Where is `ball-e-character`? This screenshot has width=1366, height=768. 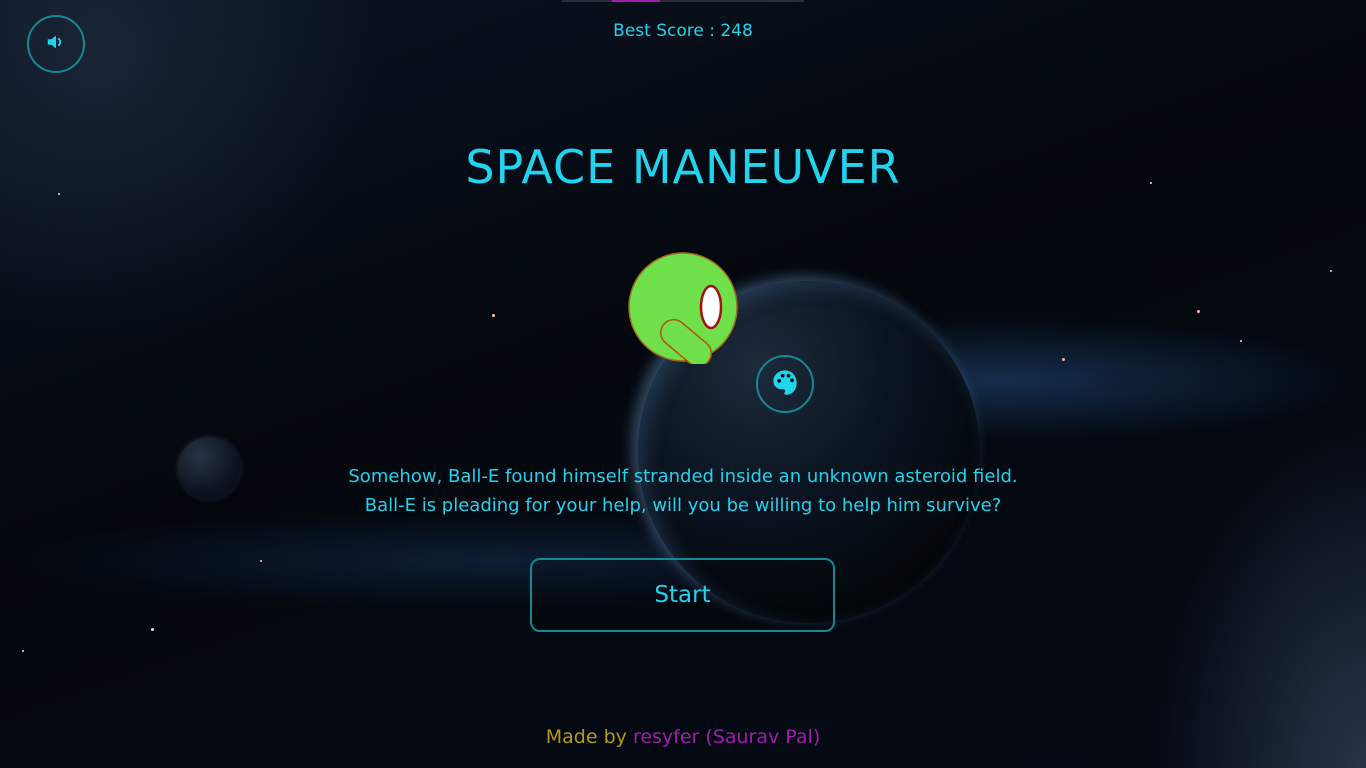
ball-e-character is located at coordinates (683, 310).